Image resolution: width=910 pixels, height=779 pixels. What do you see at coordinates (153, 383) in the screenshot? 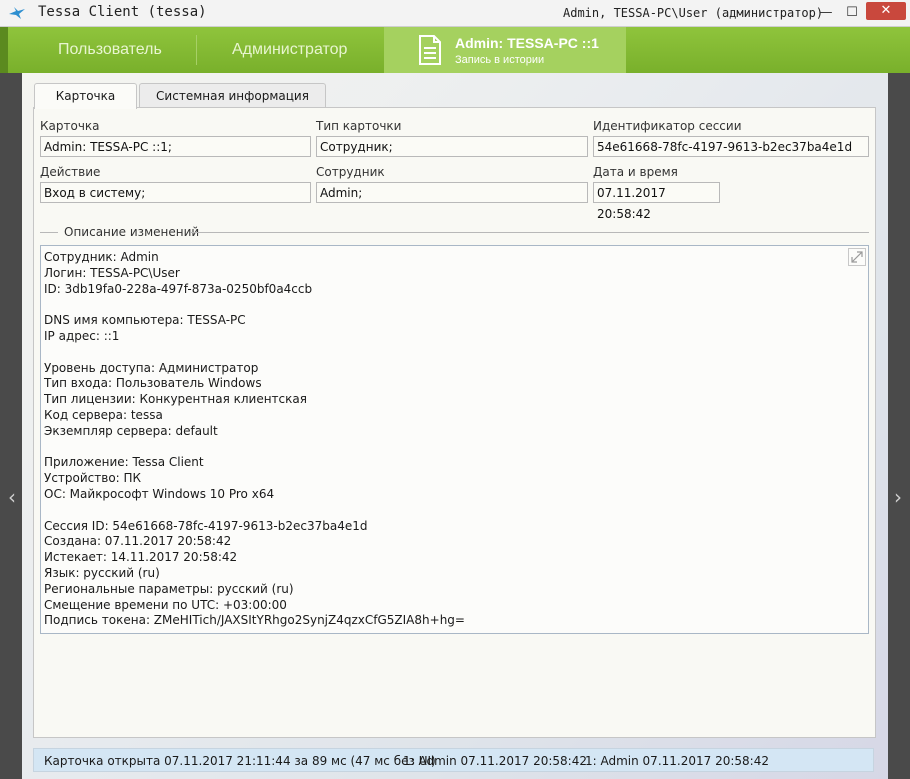
I see `description-line: Тип входа: Пользователь Windows` at bounding box center [153, 383].